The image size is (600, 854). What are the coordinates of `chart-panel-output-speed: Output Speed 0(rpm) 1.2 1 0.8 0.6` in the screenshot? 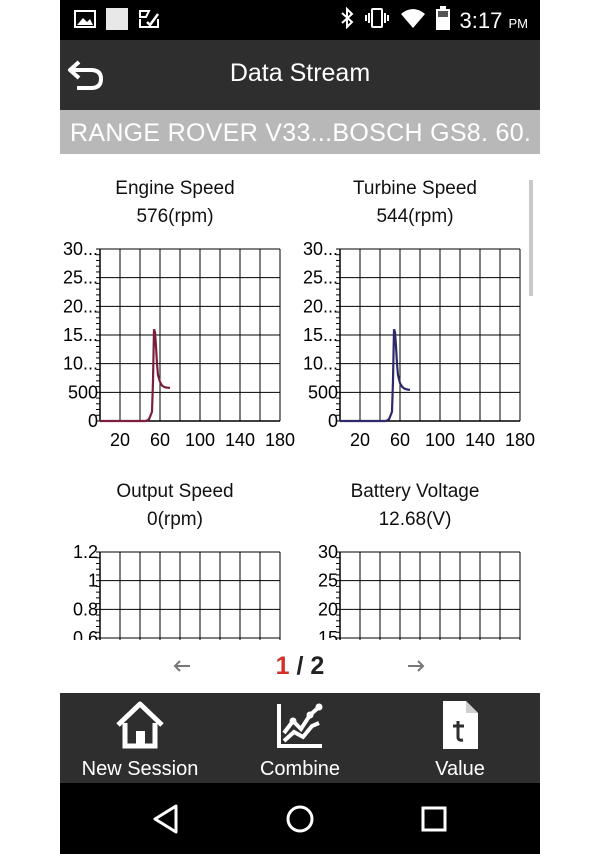 It's located at (175, 548).